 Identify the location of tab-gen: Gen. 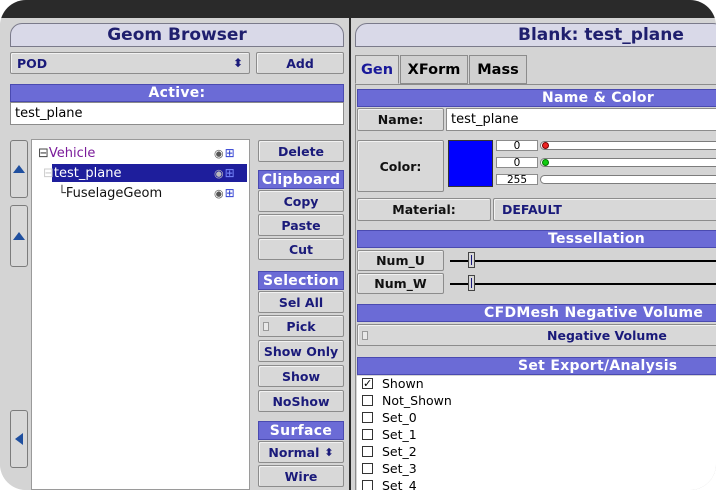
(377, 69).